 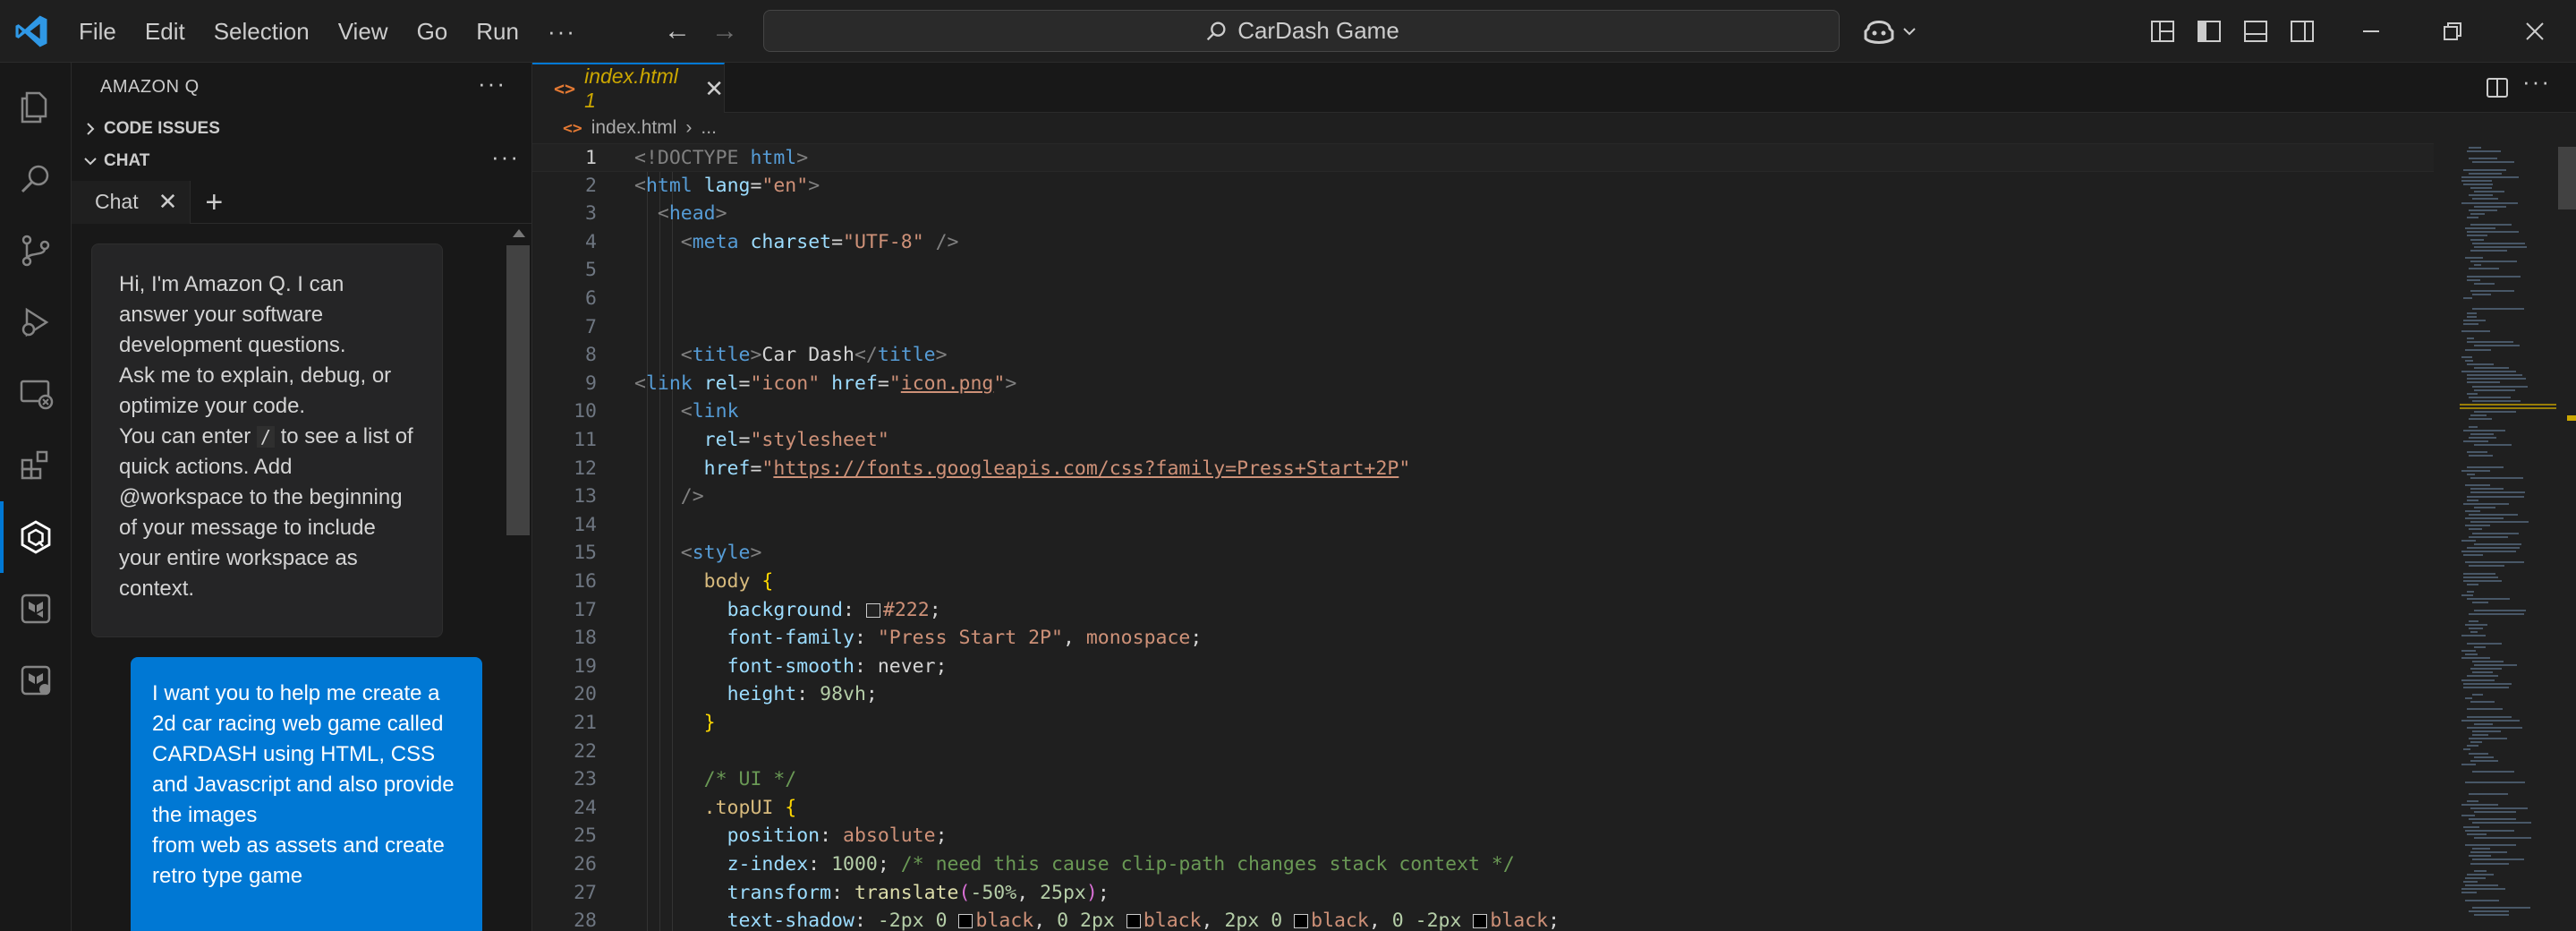 I want to click on code-text: height: 98vh;, so click(x=802, y=695).